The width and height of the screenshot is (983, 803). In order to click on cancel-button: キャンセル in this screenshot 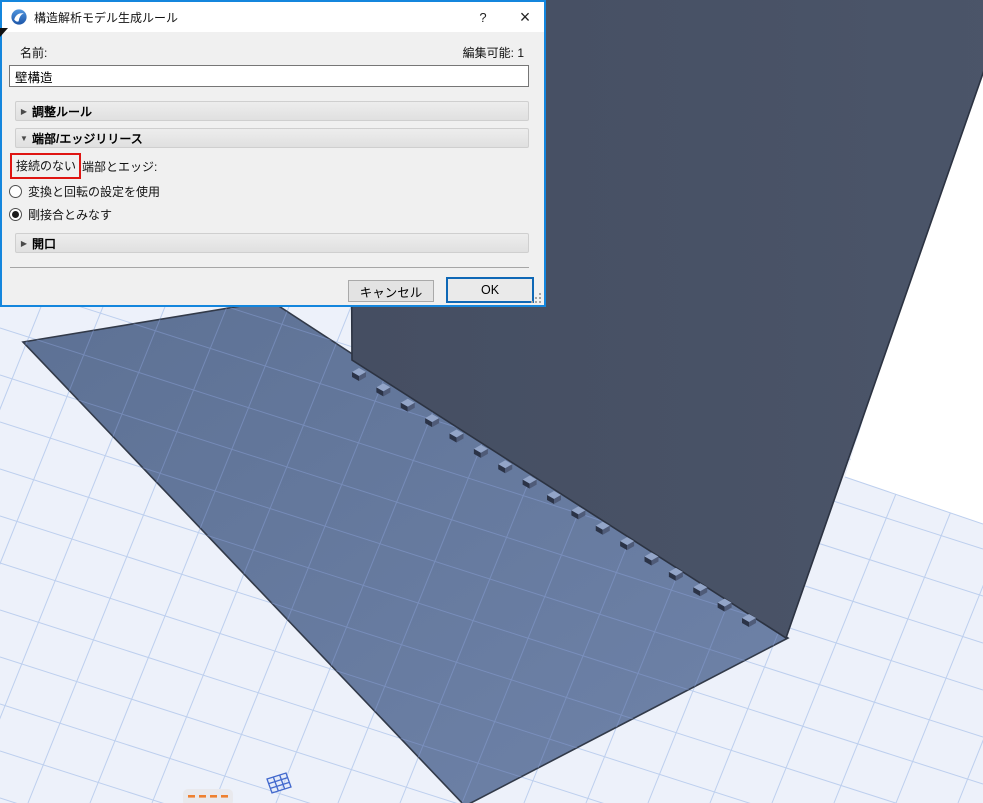, I will do `click(391, 291)`.